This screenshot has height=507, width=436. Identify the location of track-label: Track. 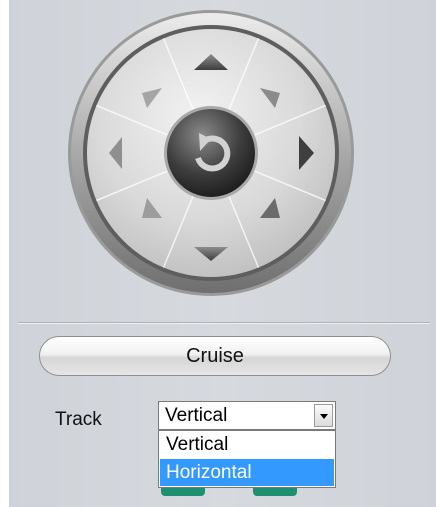
(78, 419).